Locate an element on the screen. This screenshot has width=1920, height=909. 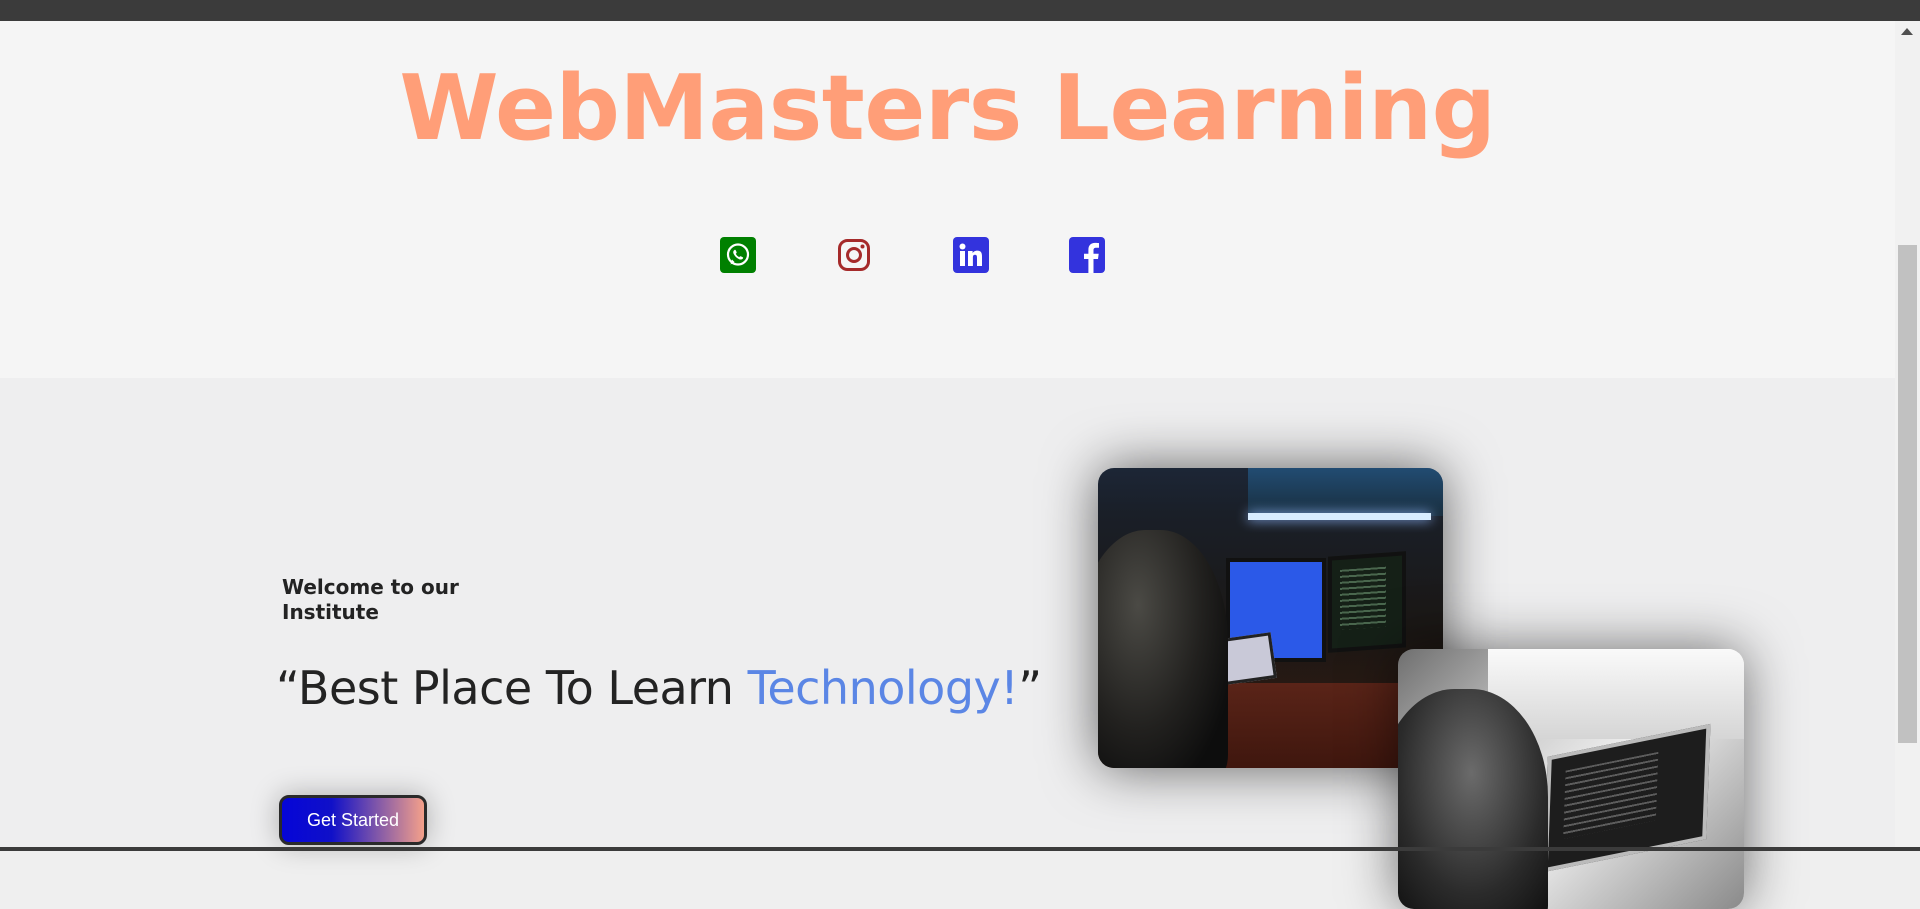
tagline-main: Best Place To Learn is located at coordinates (522, 688).